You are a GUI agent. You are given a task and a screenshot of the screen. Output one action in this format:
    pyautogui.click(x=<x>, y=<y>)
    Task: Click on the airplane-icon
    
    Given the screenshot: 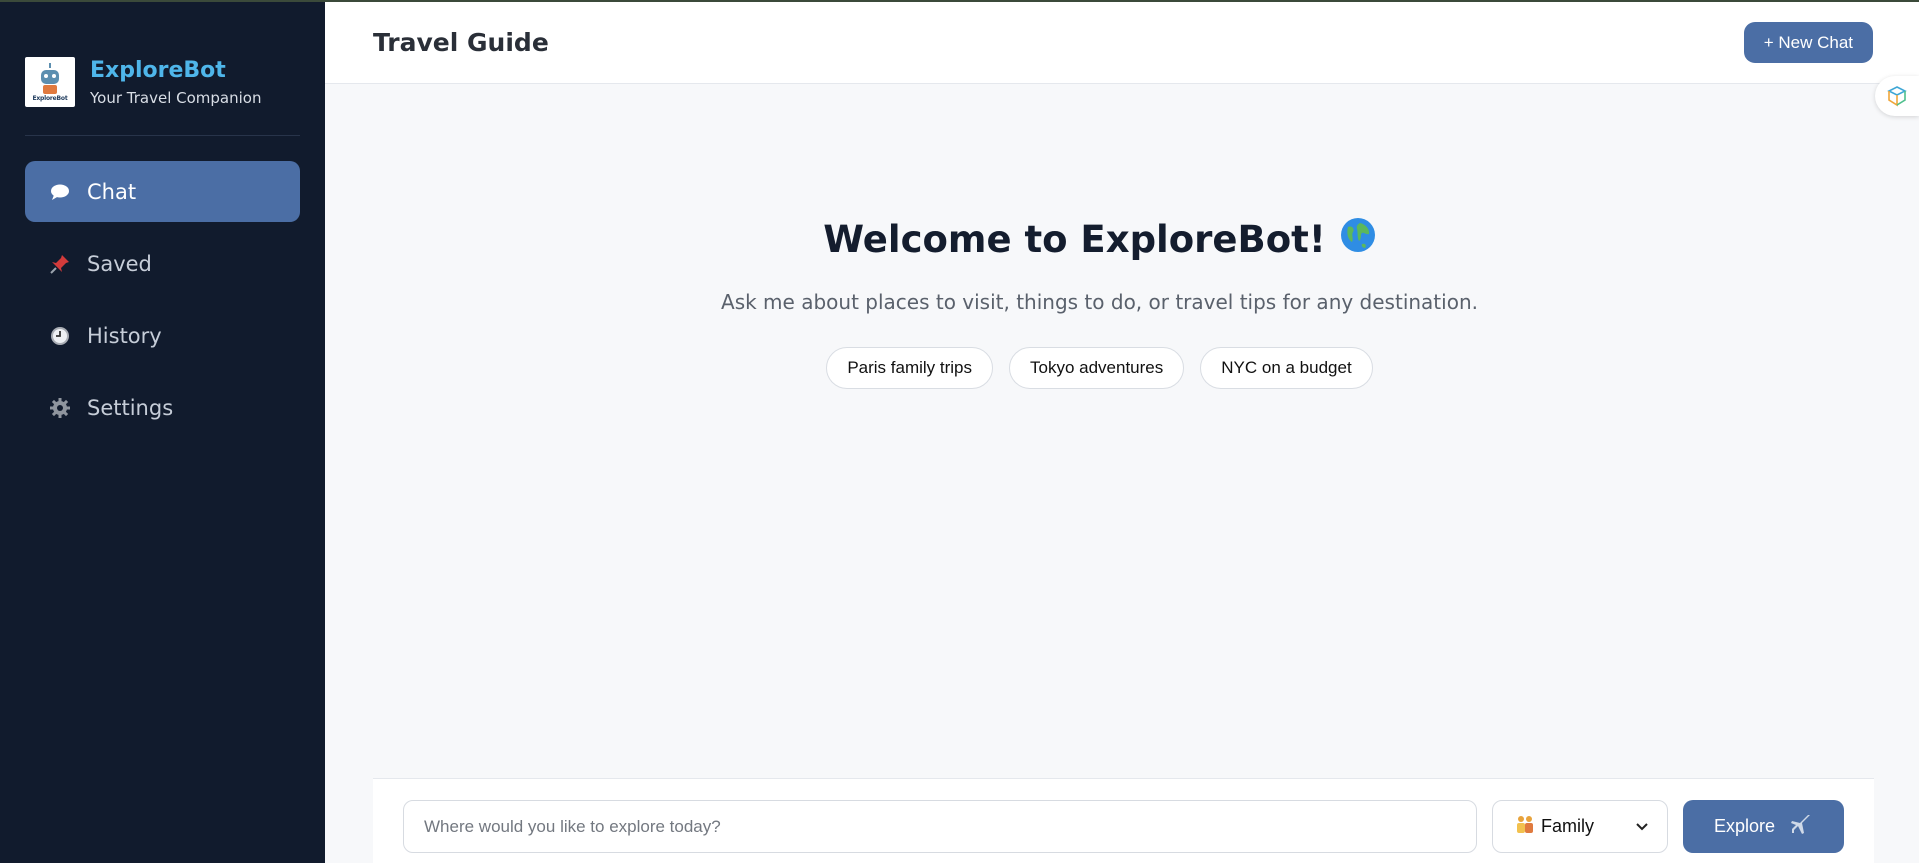 What is the action you would take?
    pyautogui.click(x=1801, y=826)
    